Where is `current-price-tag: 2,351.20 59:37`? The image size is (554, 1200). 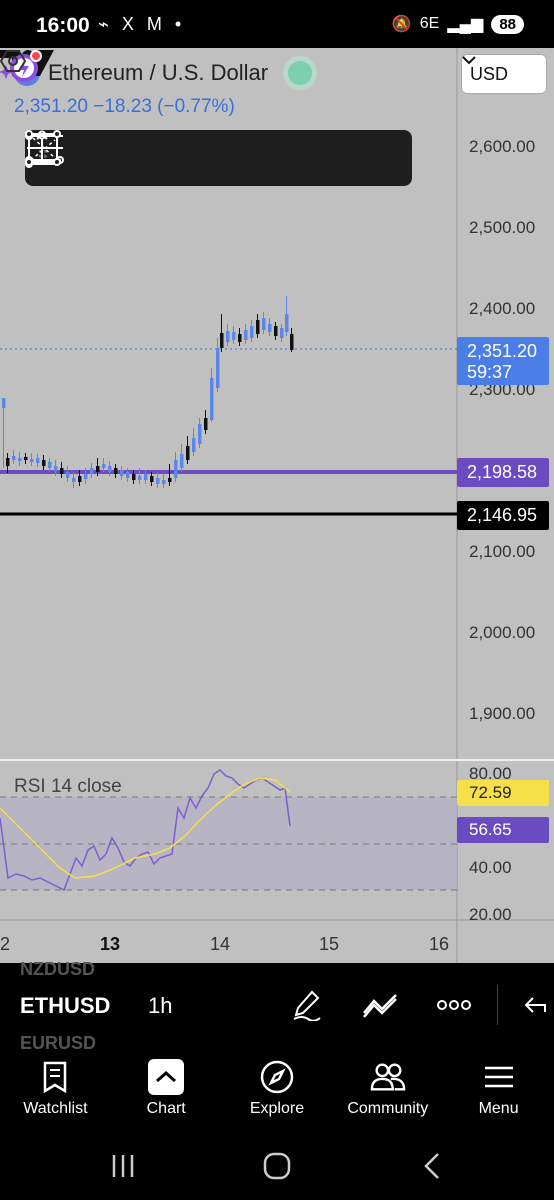 current-price-tag: 2,351.20 59:37 is located at coordinates (503, 361).